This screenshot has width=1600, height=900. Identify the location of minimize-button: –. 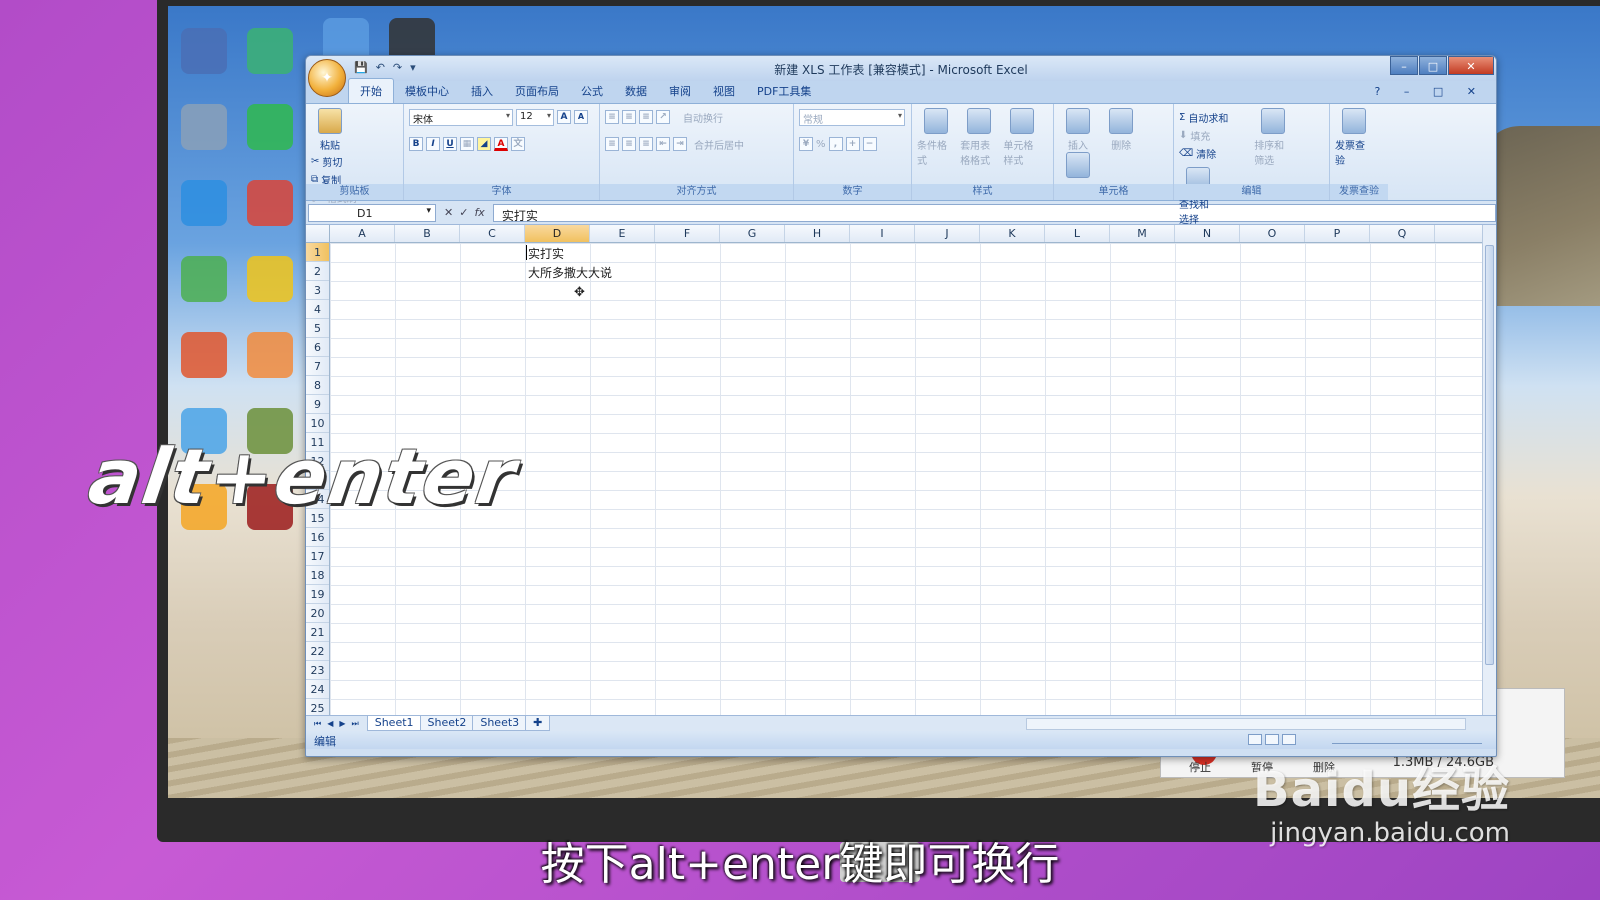
(1404, 65).